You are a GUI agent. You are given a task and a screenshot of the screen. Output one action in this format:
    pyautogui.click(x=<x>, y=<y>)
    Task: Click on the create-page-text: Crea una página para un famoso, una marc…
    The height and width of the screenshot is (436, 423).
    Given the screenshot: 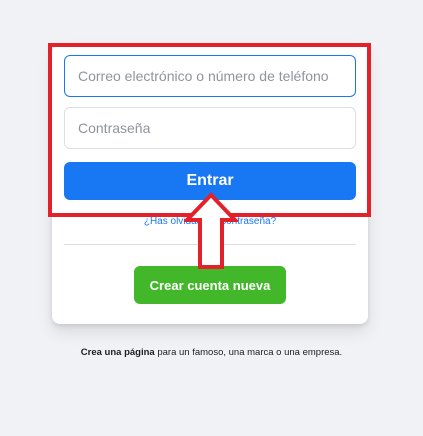 What is the action you would take?
    pyautogui.click(x=211, y=352)
    